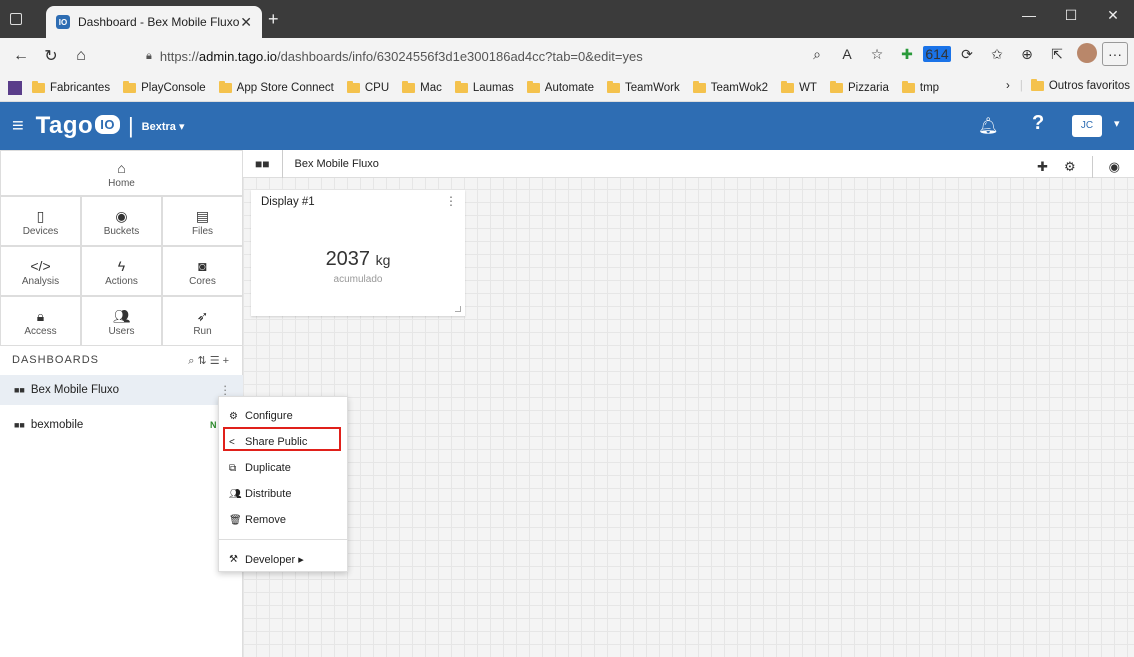 The image size is (1134, 657). What do you see at coordinates (179, 56) in the screenshot?
I see `url-prefix: https://` at bounding box center [179, 56].